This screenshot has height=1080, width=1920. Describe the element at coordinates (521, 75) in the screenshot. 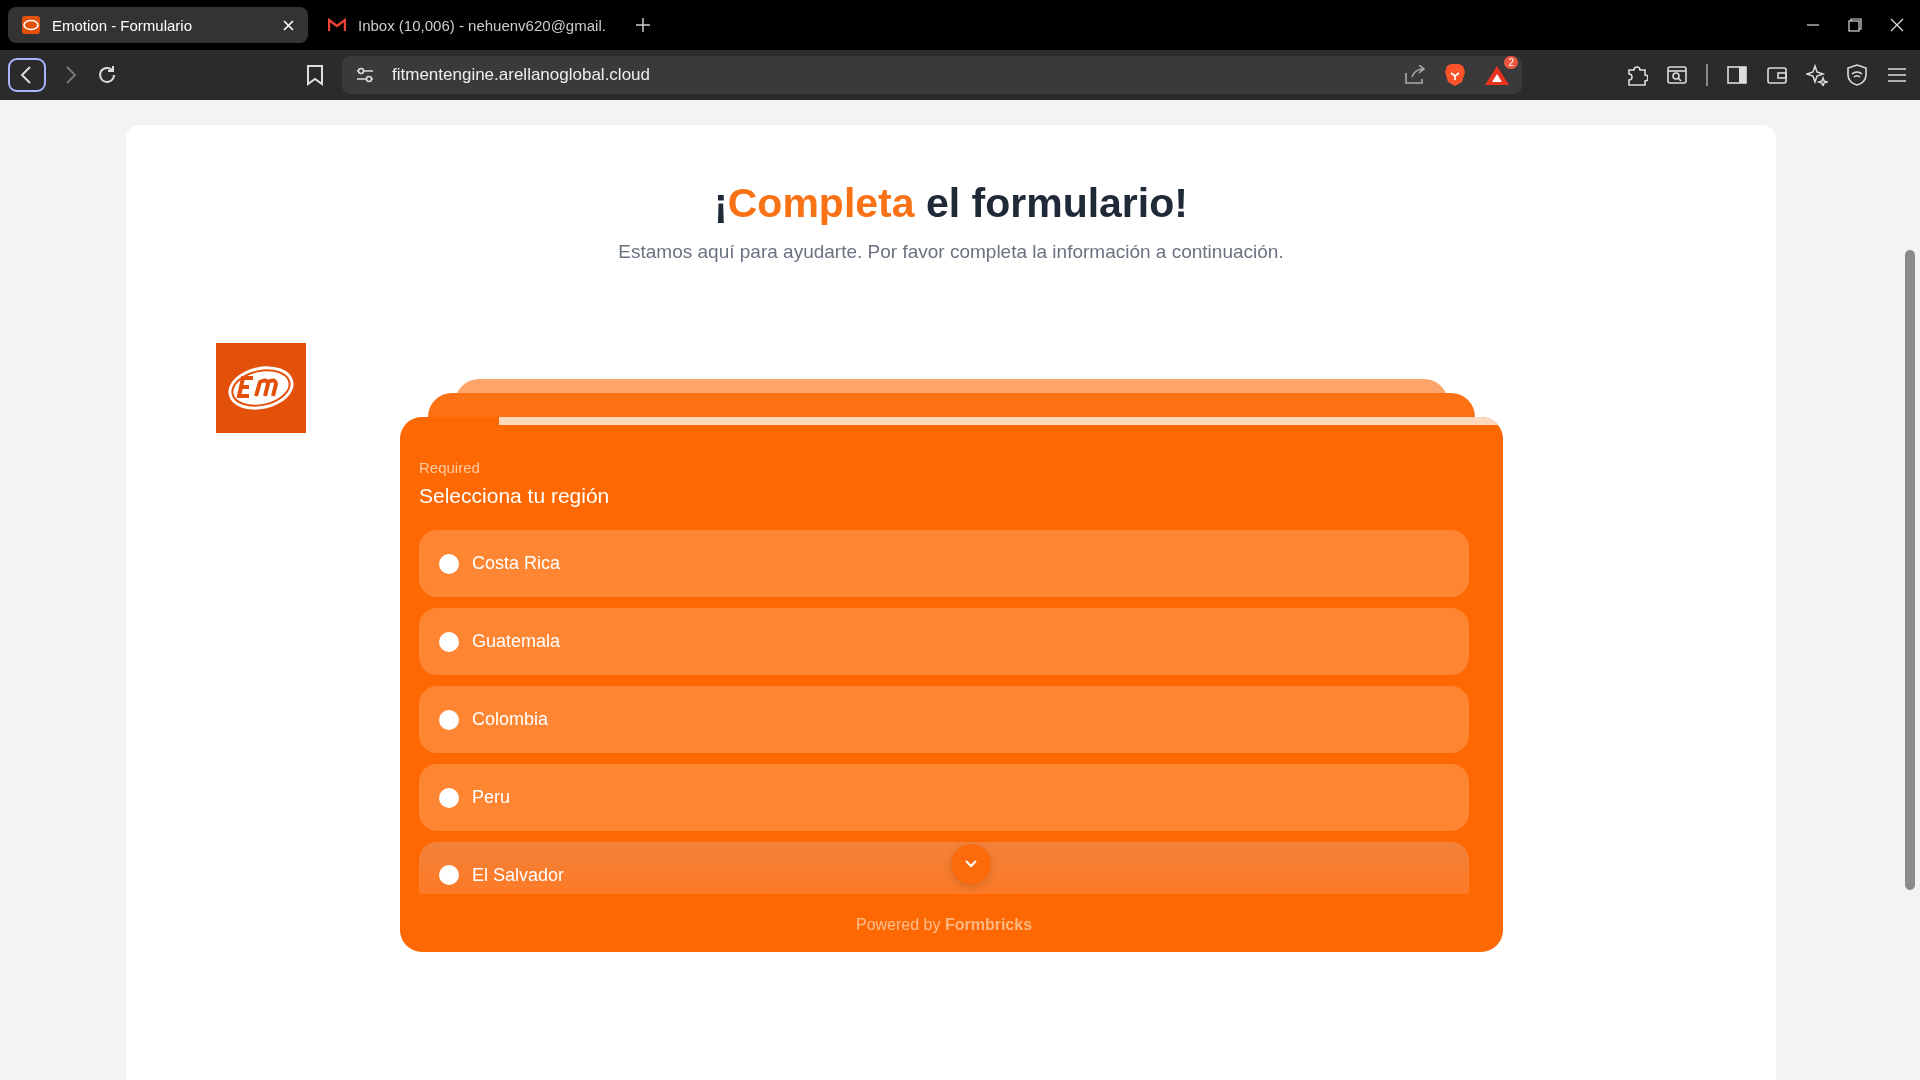

I see `url-text: fitmentengine.arellanoglobal.cloud` at that location.